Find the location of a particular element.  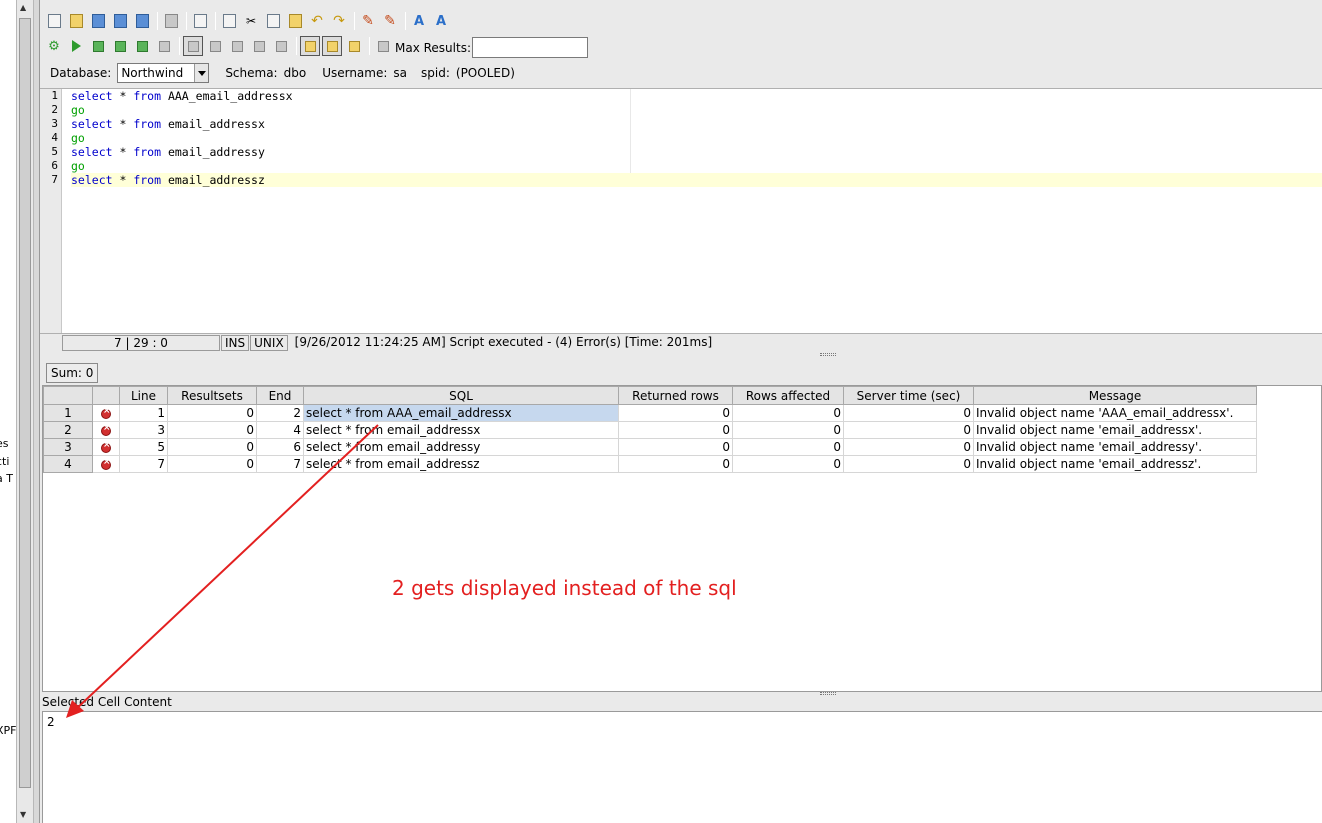

save-all-button is located at coordinates (142, 21).